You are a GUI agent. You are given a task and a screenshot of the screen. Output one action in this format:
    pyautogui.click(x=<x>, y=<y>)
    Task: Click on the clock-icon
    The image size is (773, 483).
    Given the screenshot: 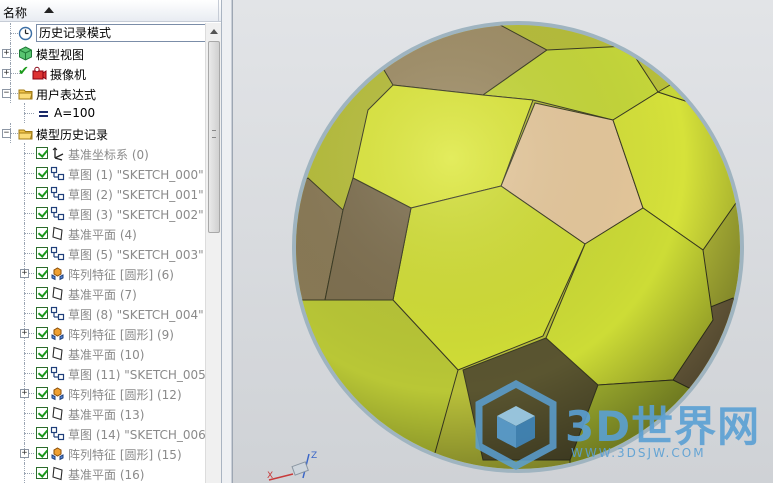 What is the action you would take?
    pyautogui.click(x=25, y=33)
    